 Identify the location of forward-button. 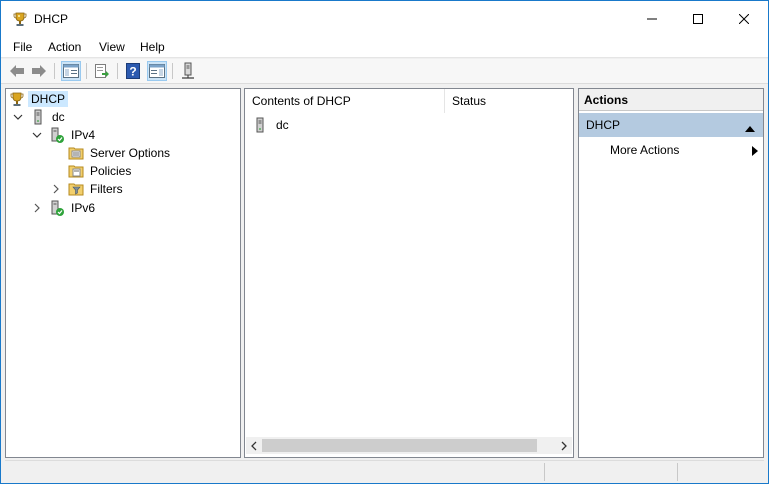
(39, 71).